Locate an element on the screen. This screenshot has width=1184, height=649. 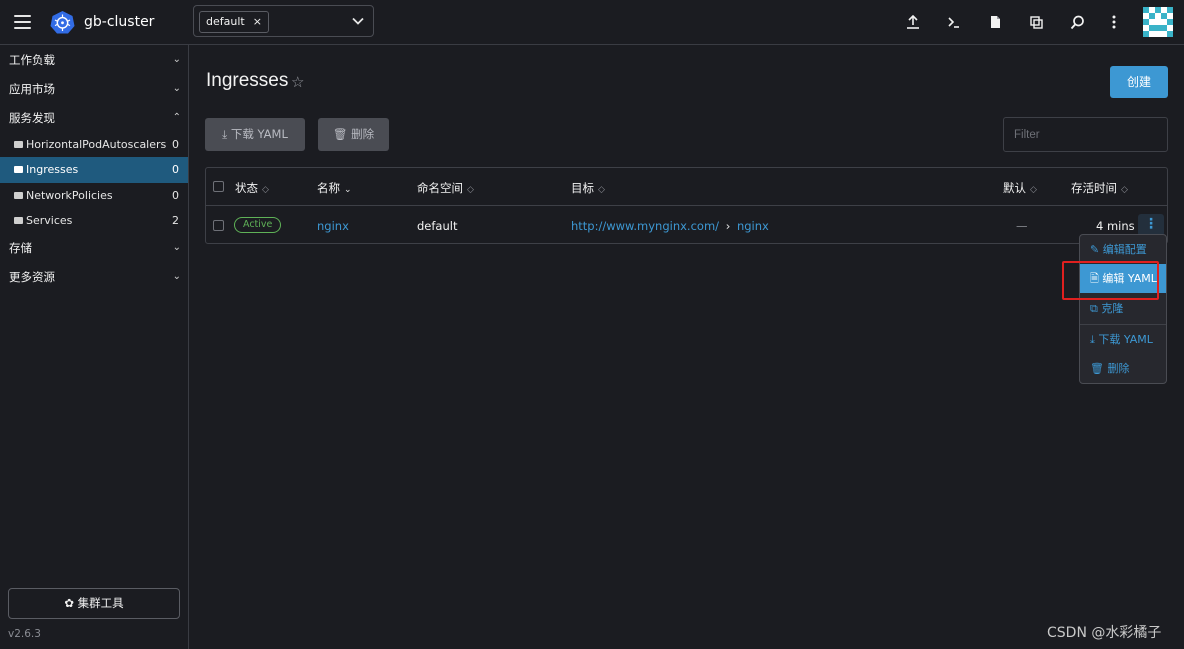
table-header: 状态 ◇ 名称 ⌄ 命名空间 ◇ 目标 ◇ 默认 ◇ 存活时间 ◇ is located at coordinates (686, 187).